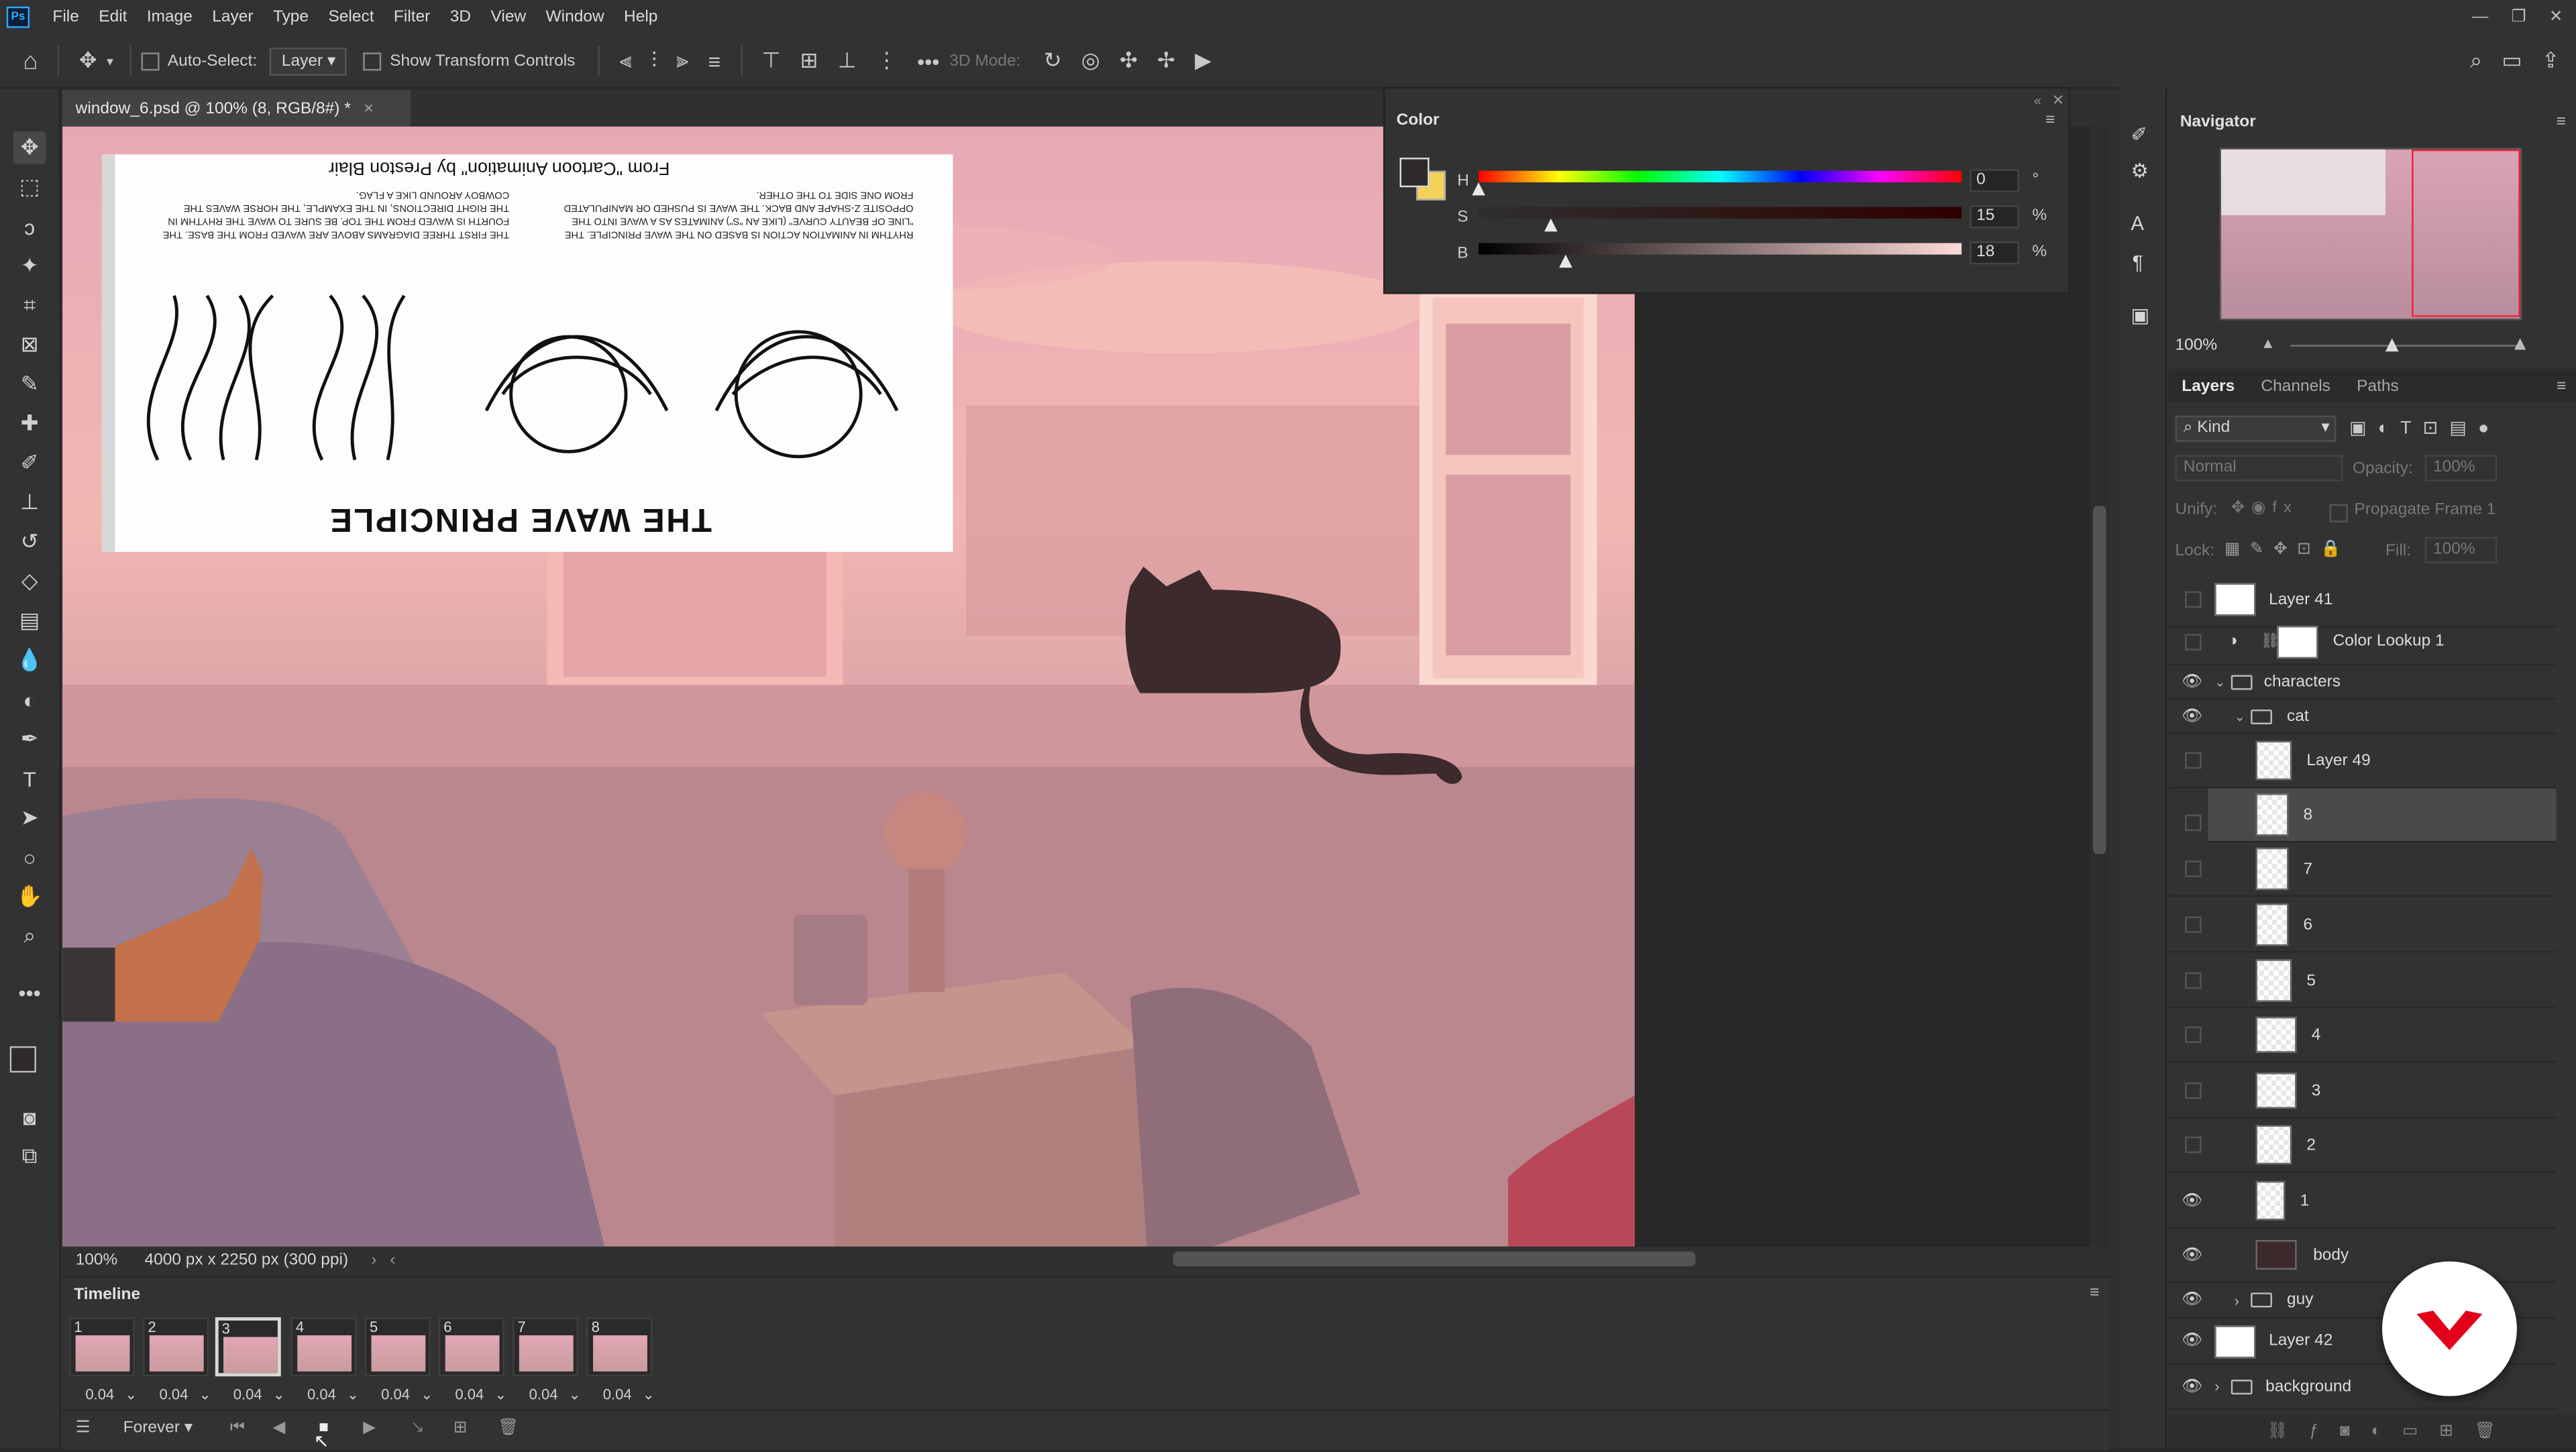  What do you see at coordinates (847, 61) in the screenshot?
I see `align-bottom-icon: ⊥` at bounding box center [847, 61].